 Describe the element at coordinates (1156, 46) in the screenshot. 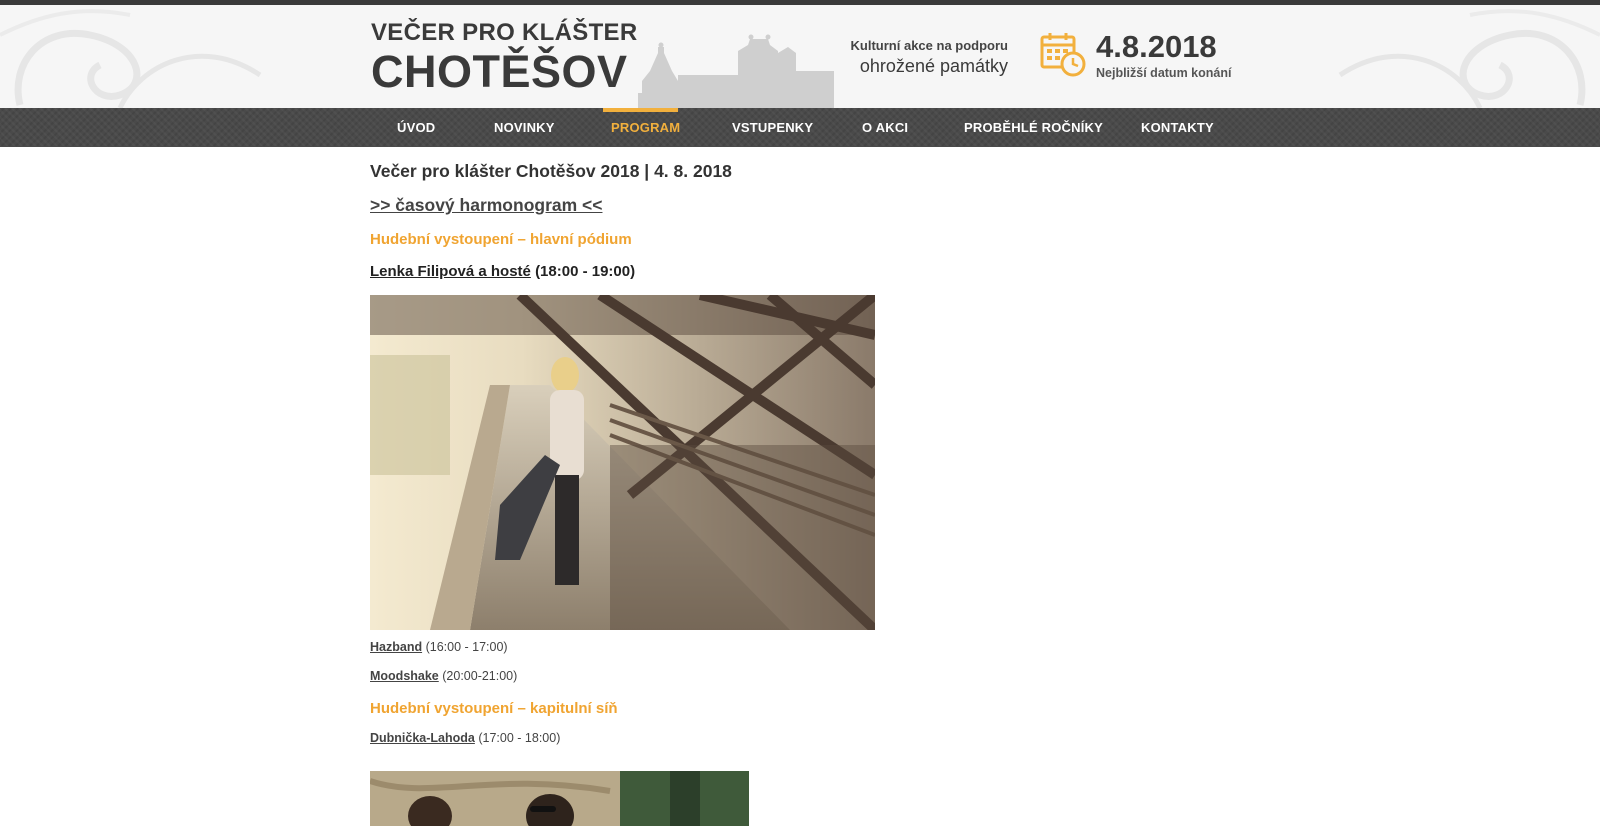

I see `event-date-value: 4.8.2018` at that location.